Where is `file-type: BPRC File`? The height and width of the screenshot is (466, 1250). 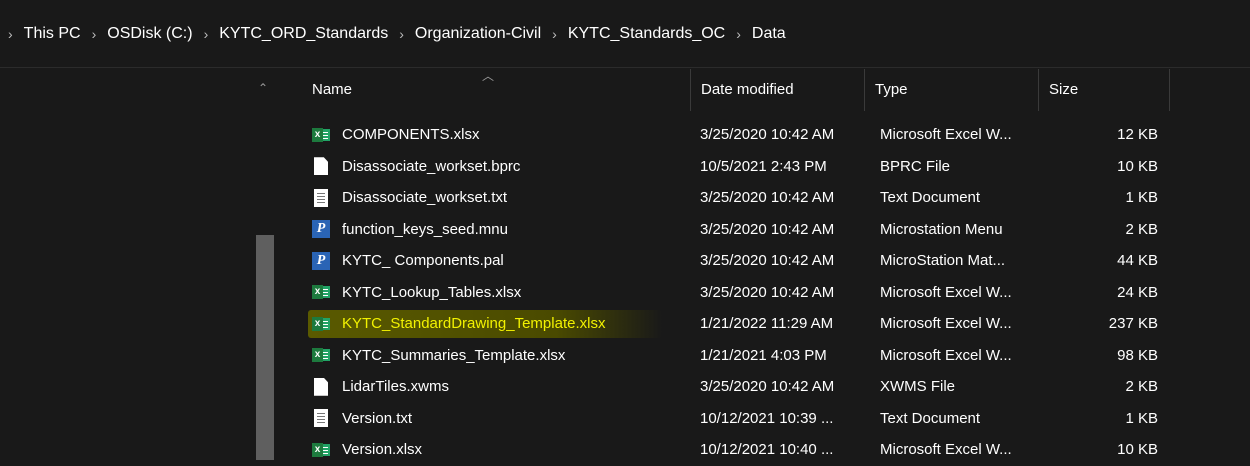
file-type: BPRC File is located at coordinates (960, 167).